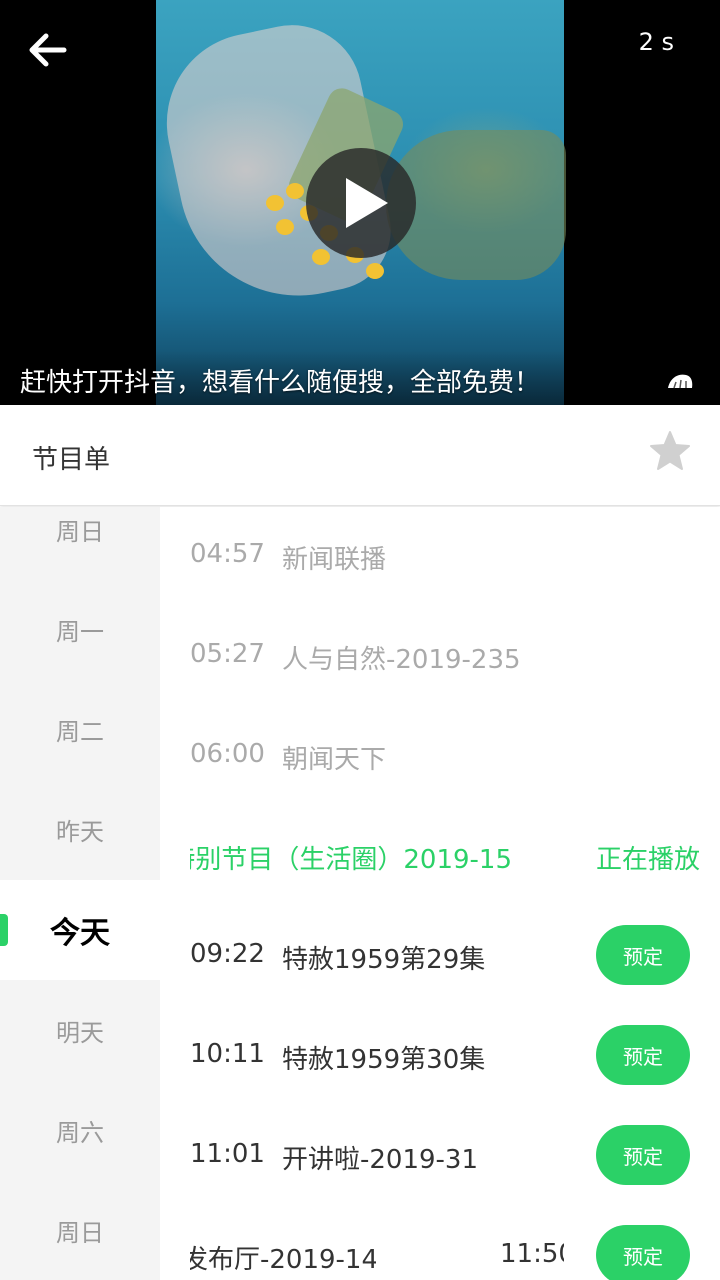 The height and width of the screenshot is (1280, 720). I want to click on program-title-marquee: -特别节目（生活圈）2019-15, so click(376, 857).